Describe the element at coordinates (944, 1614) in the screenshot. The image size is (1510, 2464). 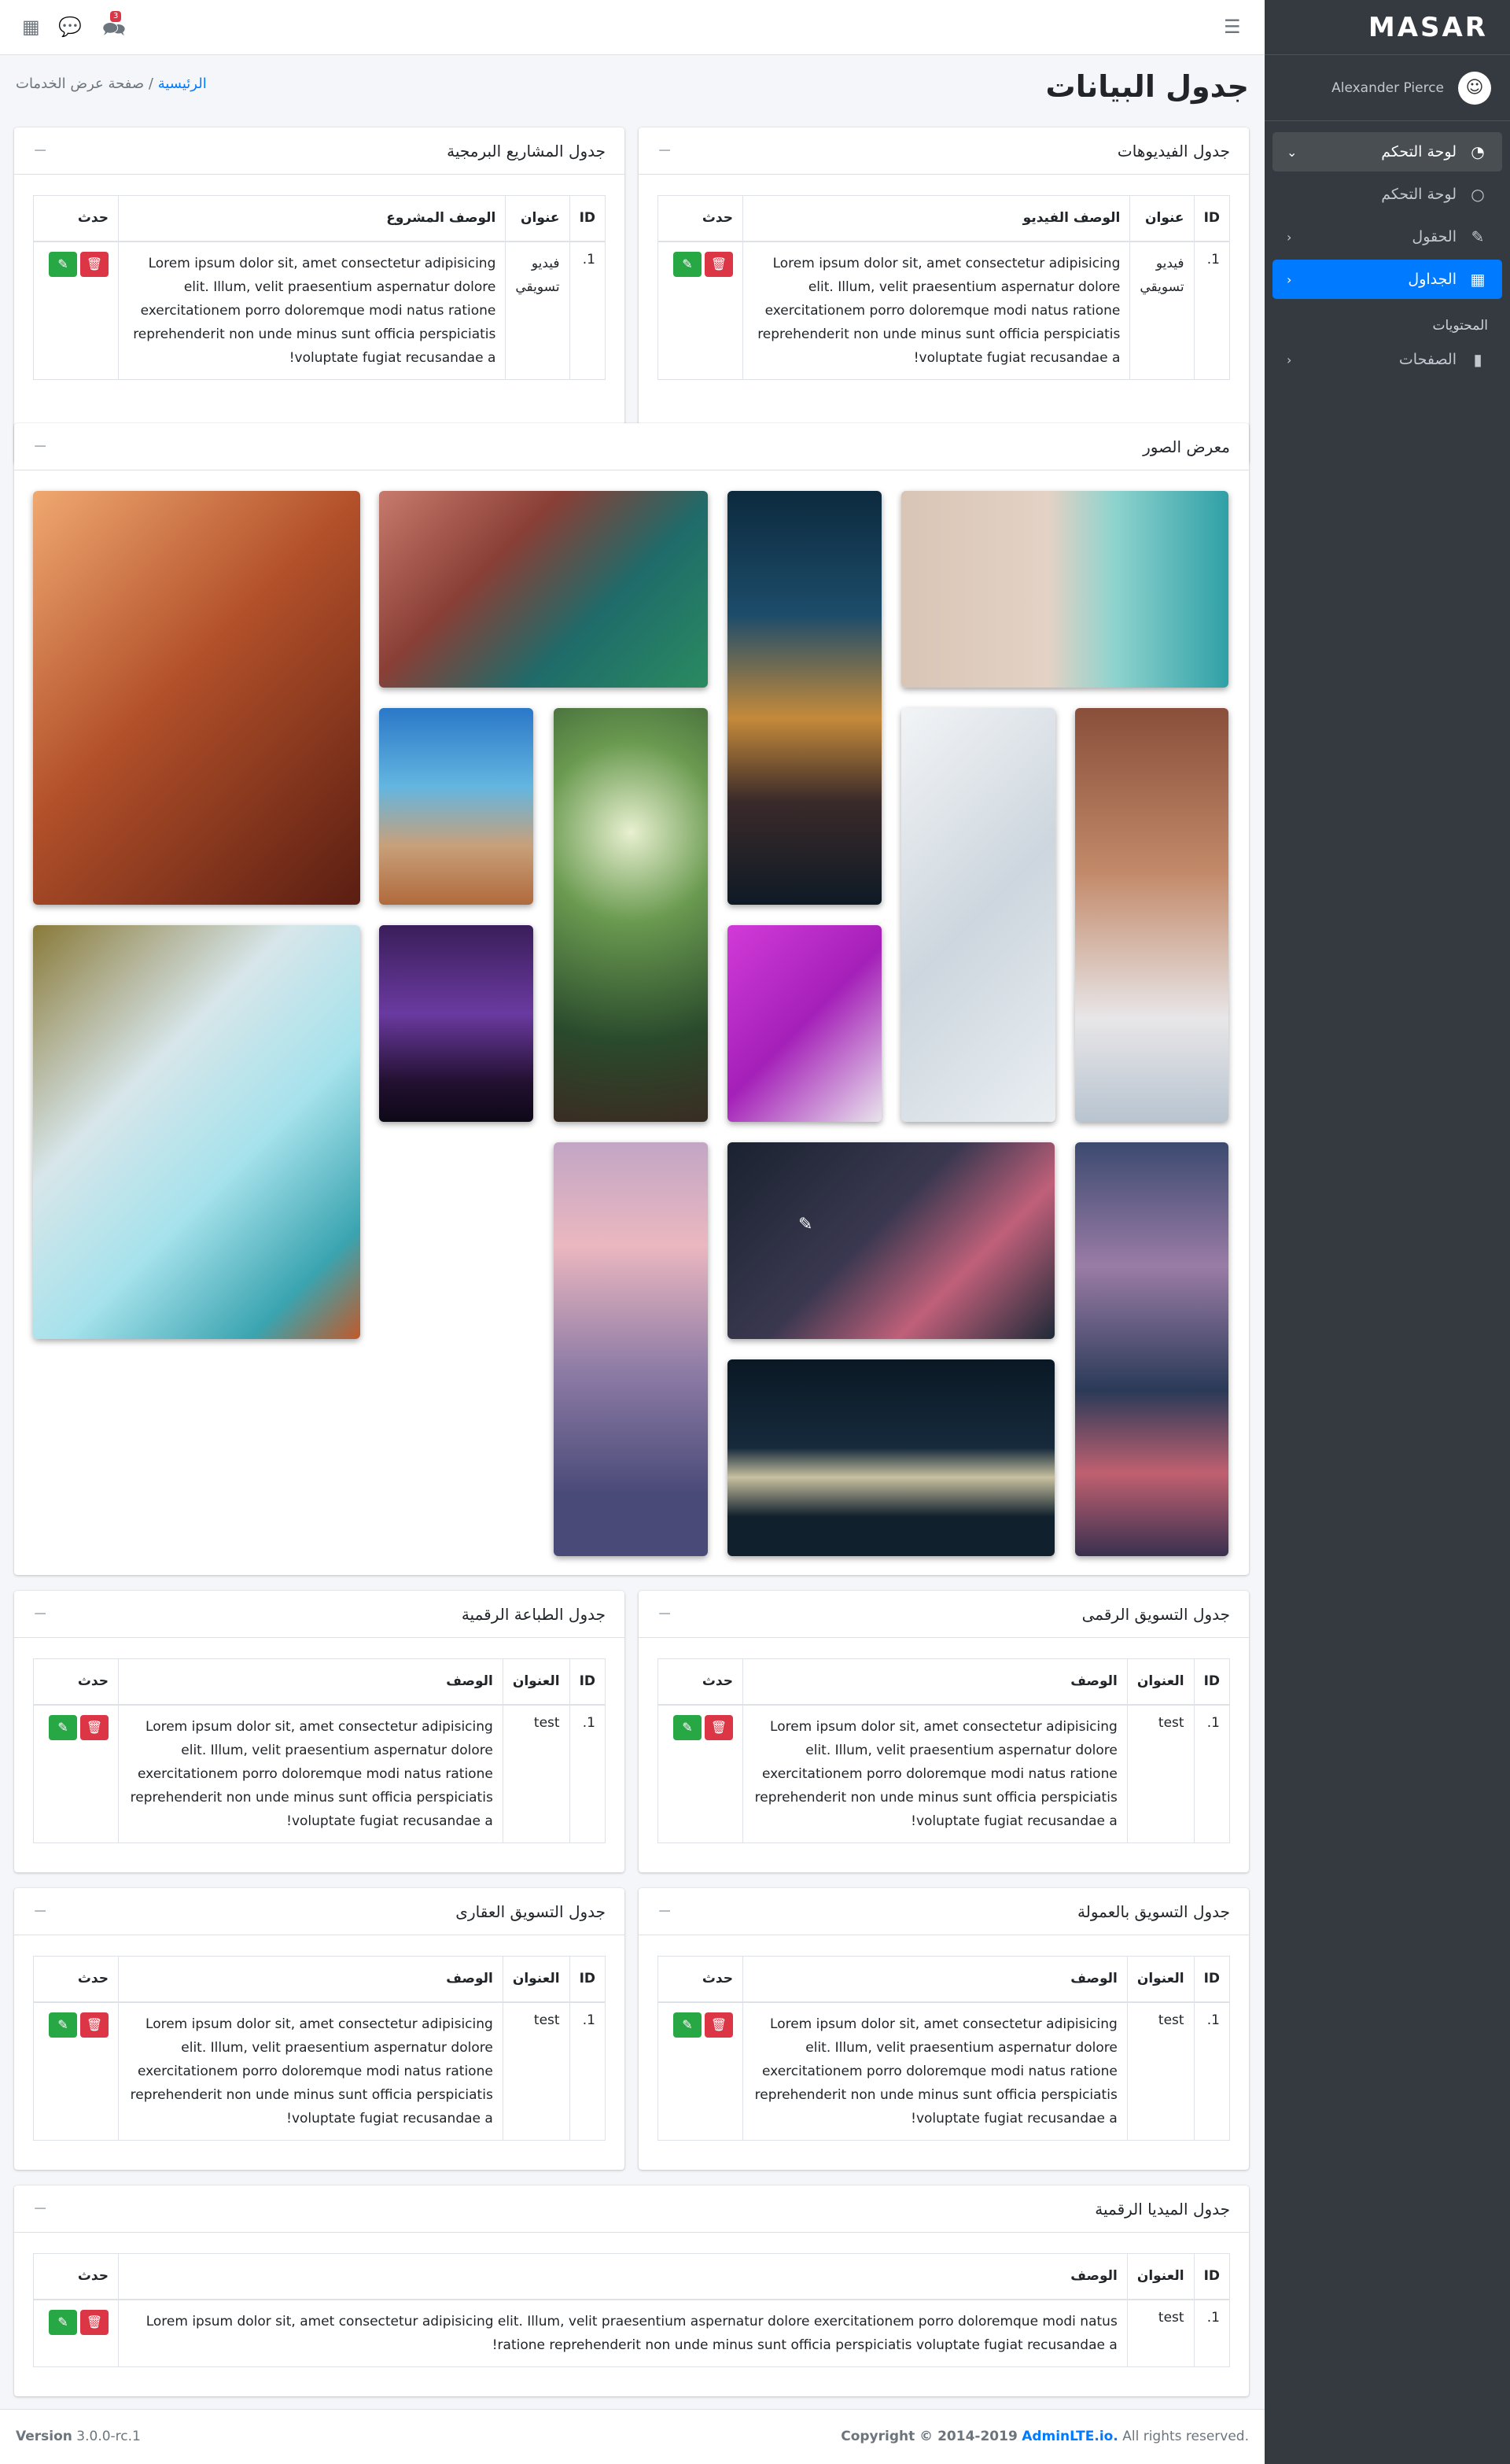
I see `card-header: جدول التسويق الرقمى −` at that location.